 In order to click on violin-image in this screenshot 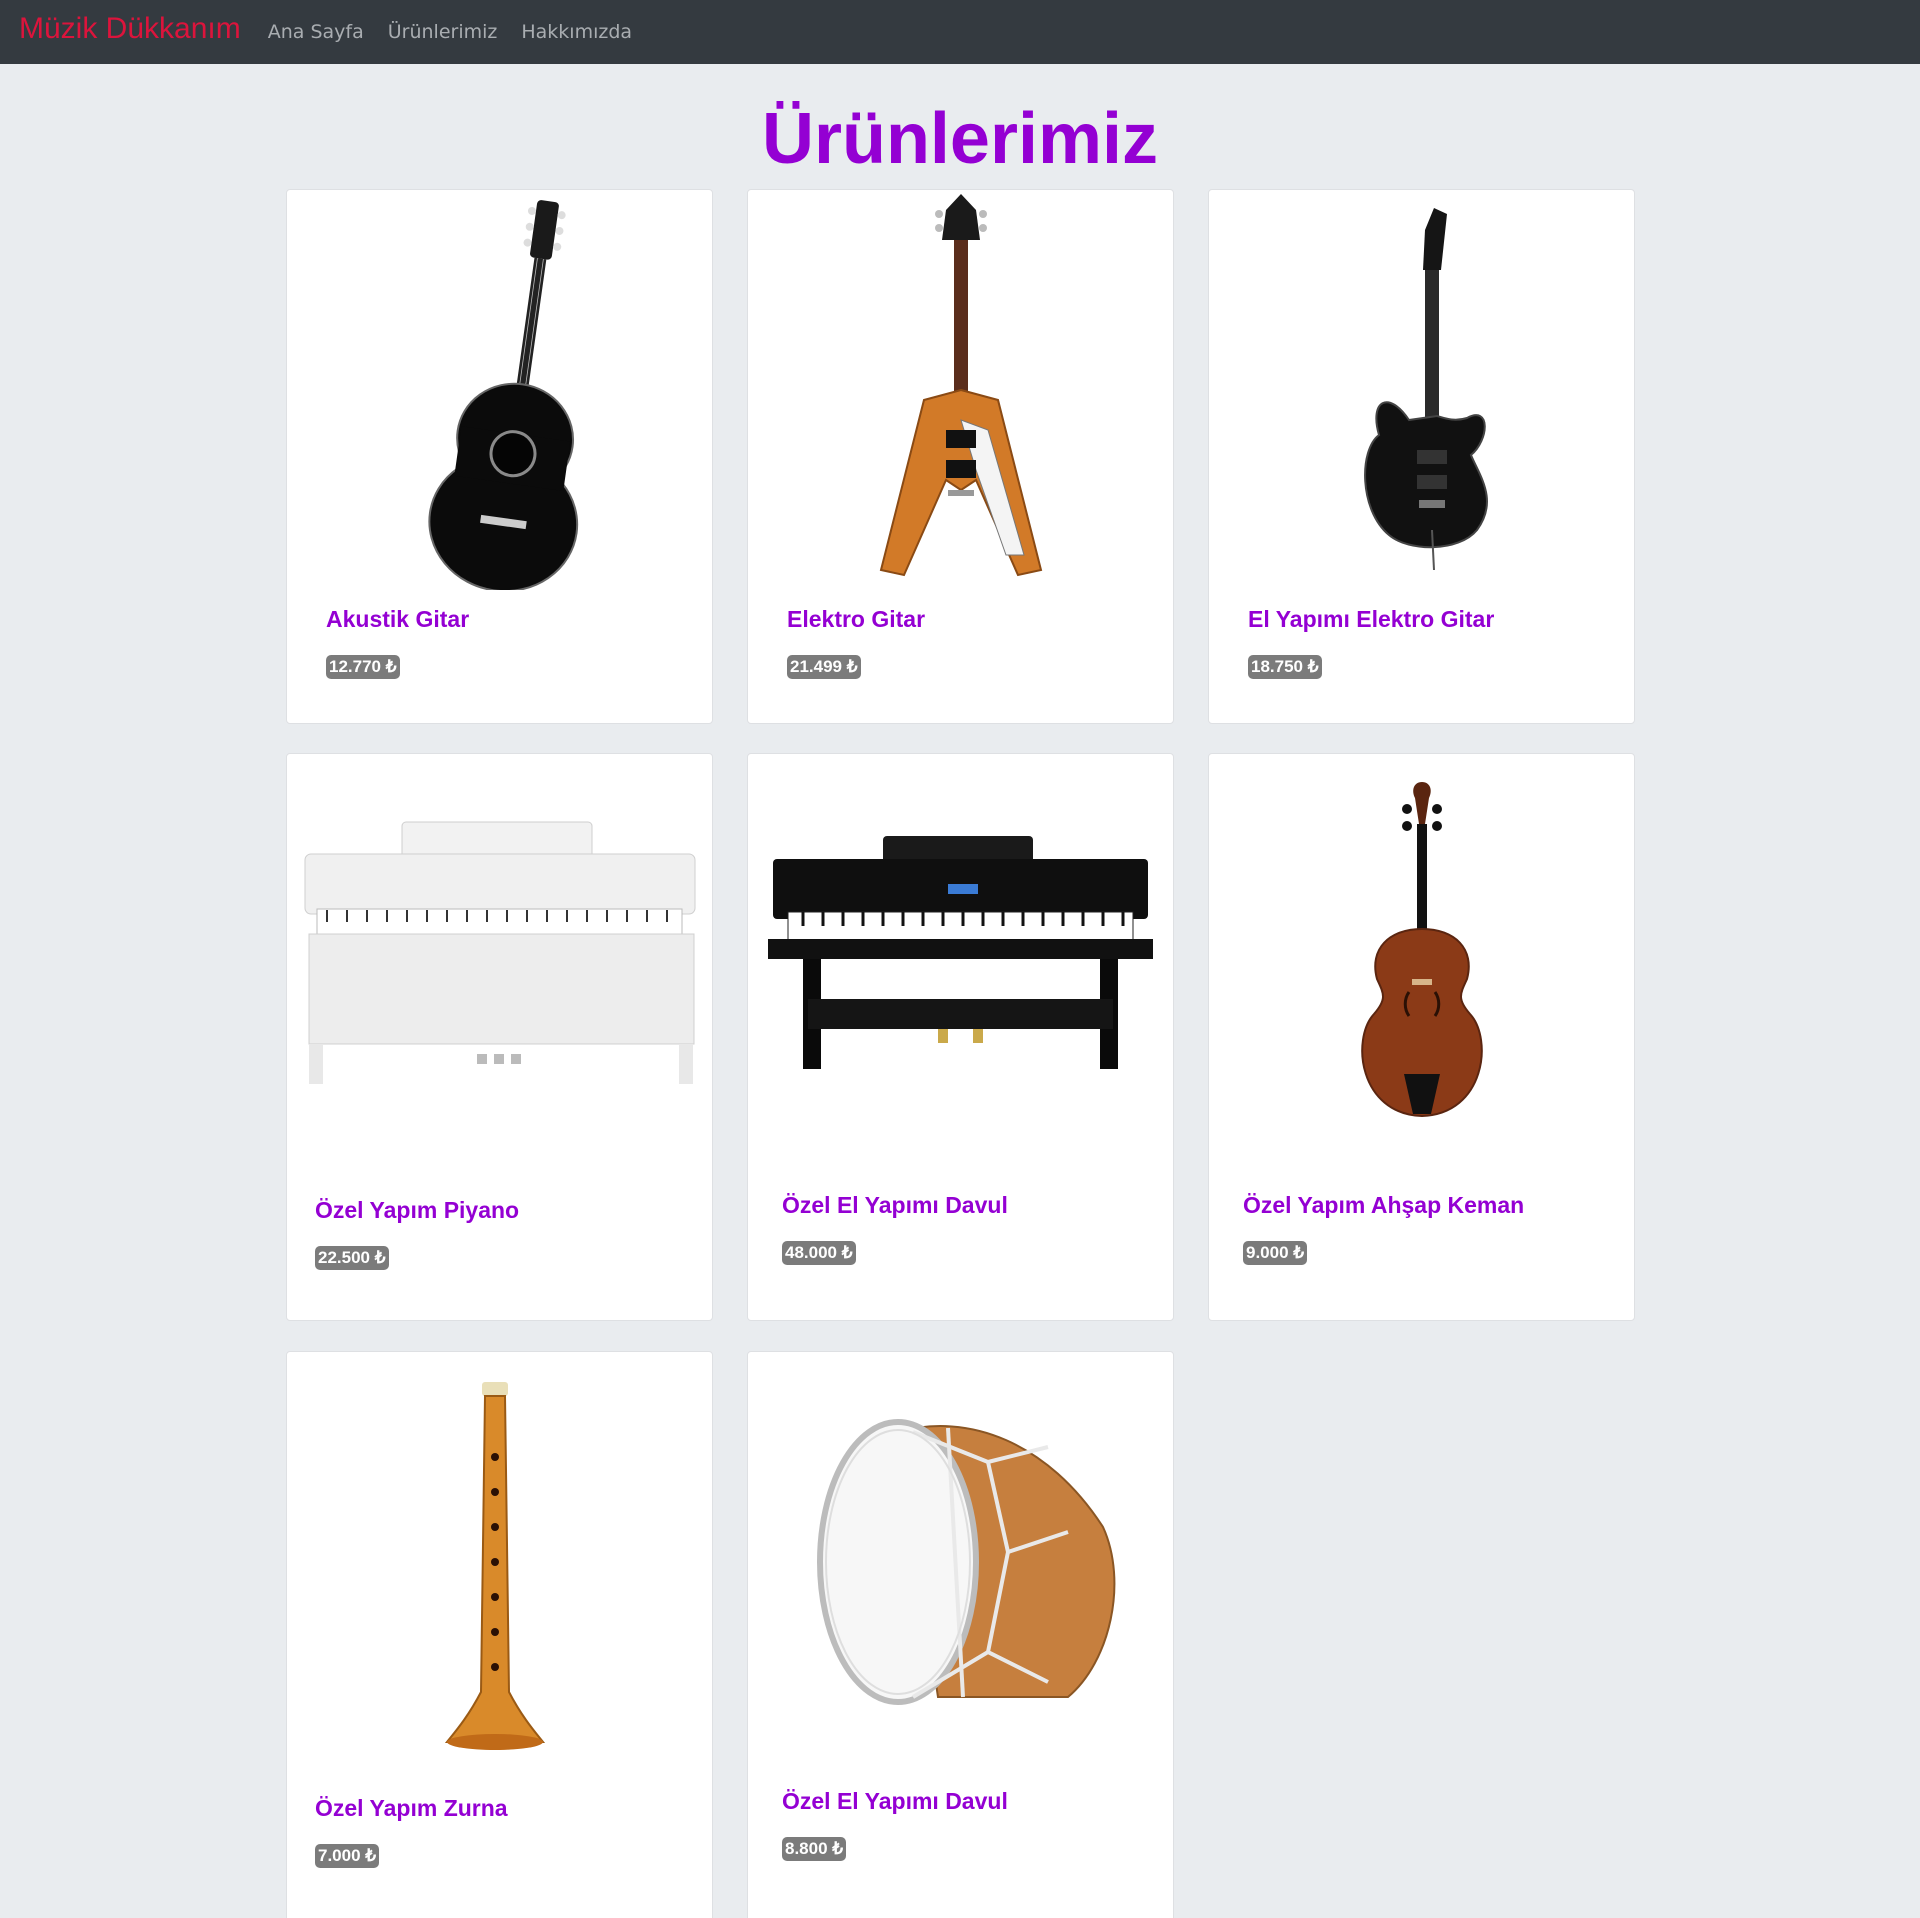, I will do `click(1422, 950)`.